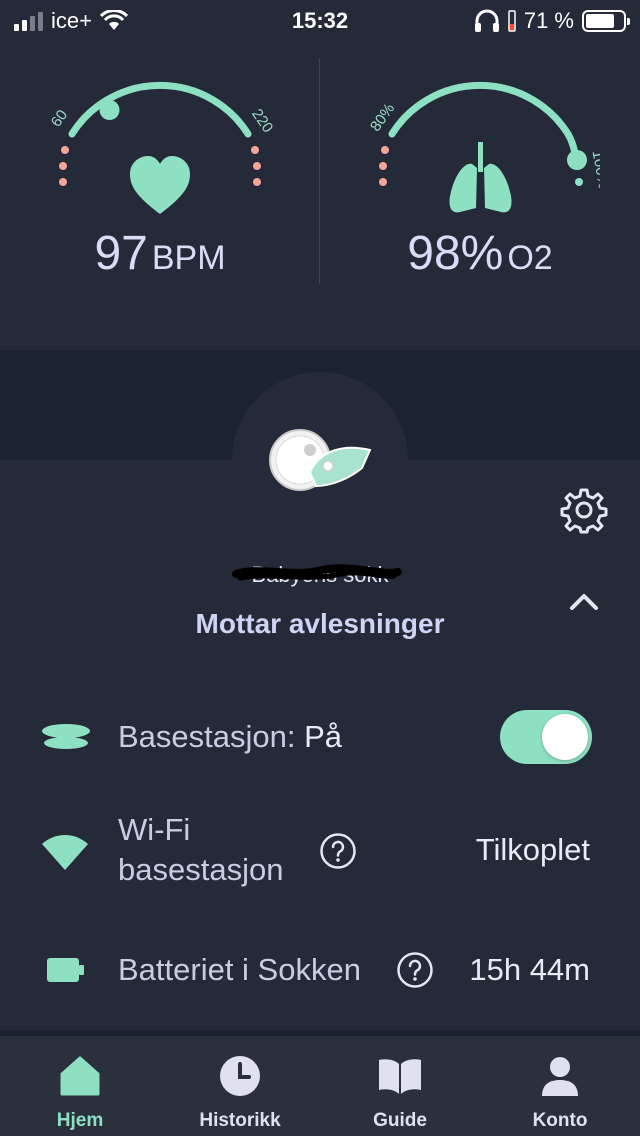 The height and width of the screenshot is (1136, 640). Describe the element at coordinates (201, 869) in the screenshot. I see `wifi-label-line2: basestasjon` at that location.